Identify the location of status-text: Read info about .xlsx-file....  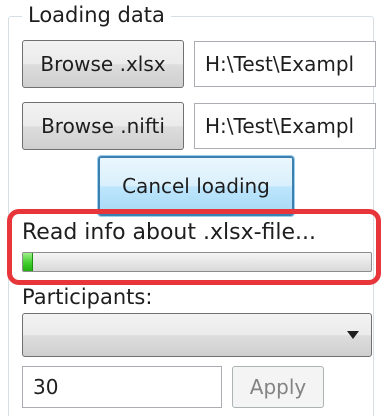
(169, 232).